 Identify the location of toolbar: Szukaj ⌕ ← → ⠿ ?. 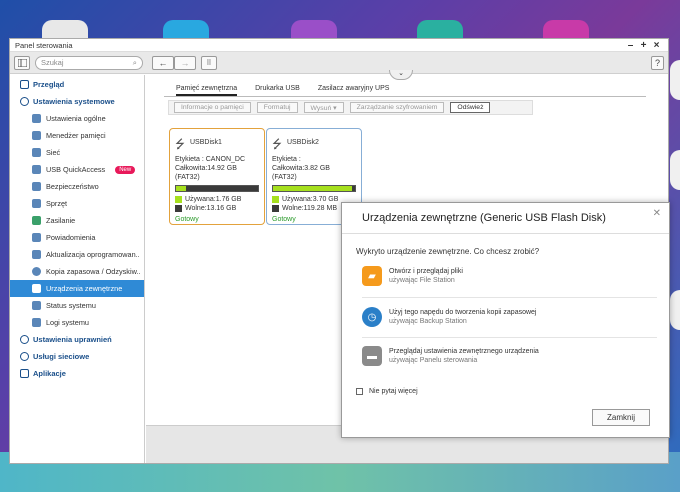
(339, 63).